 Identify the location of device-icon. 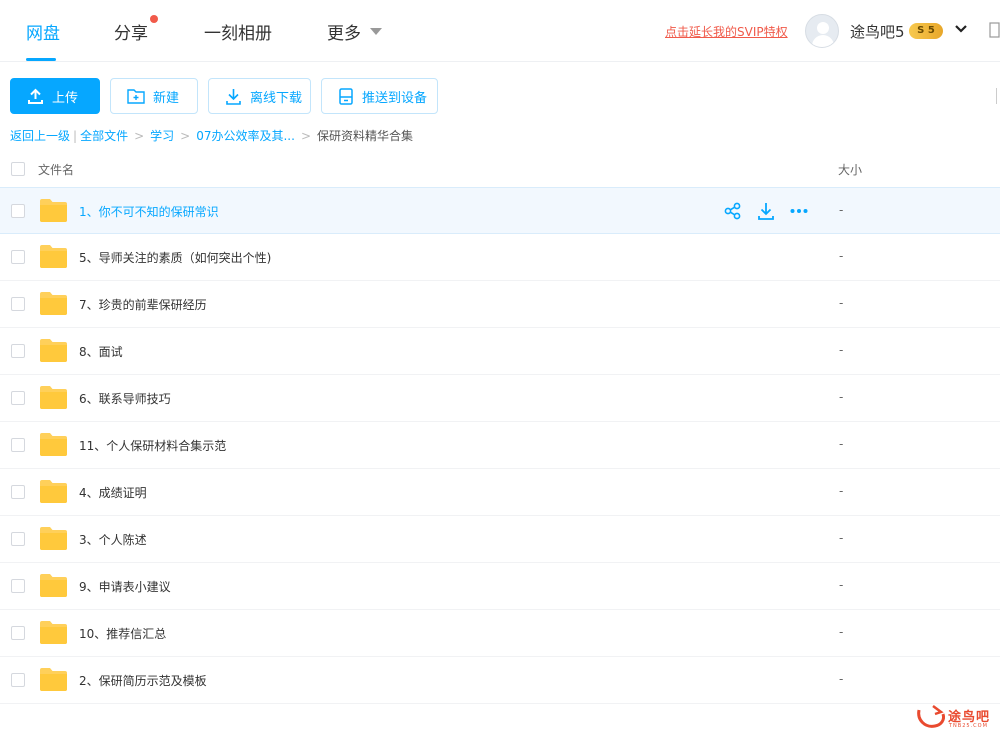
(346, 96).